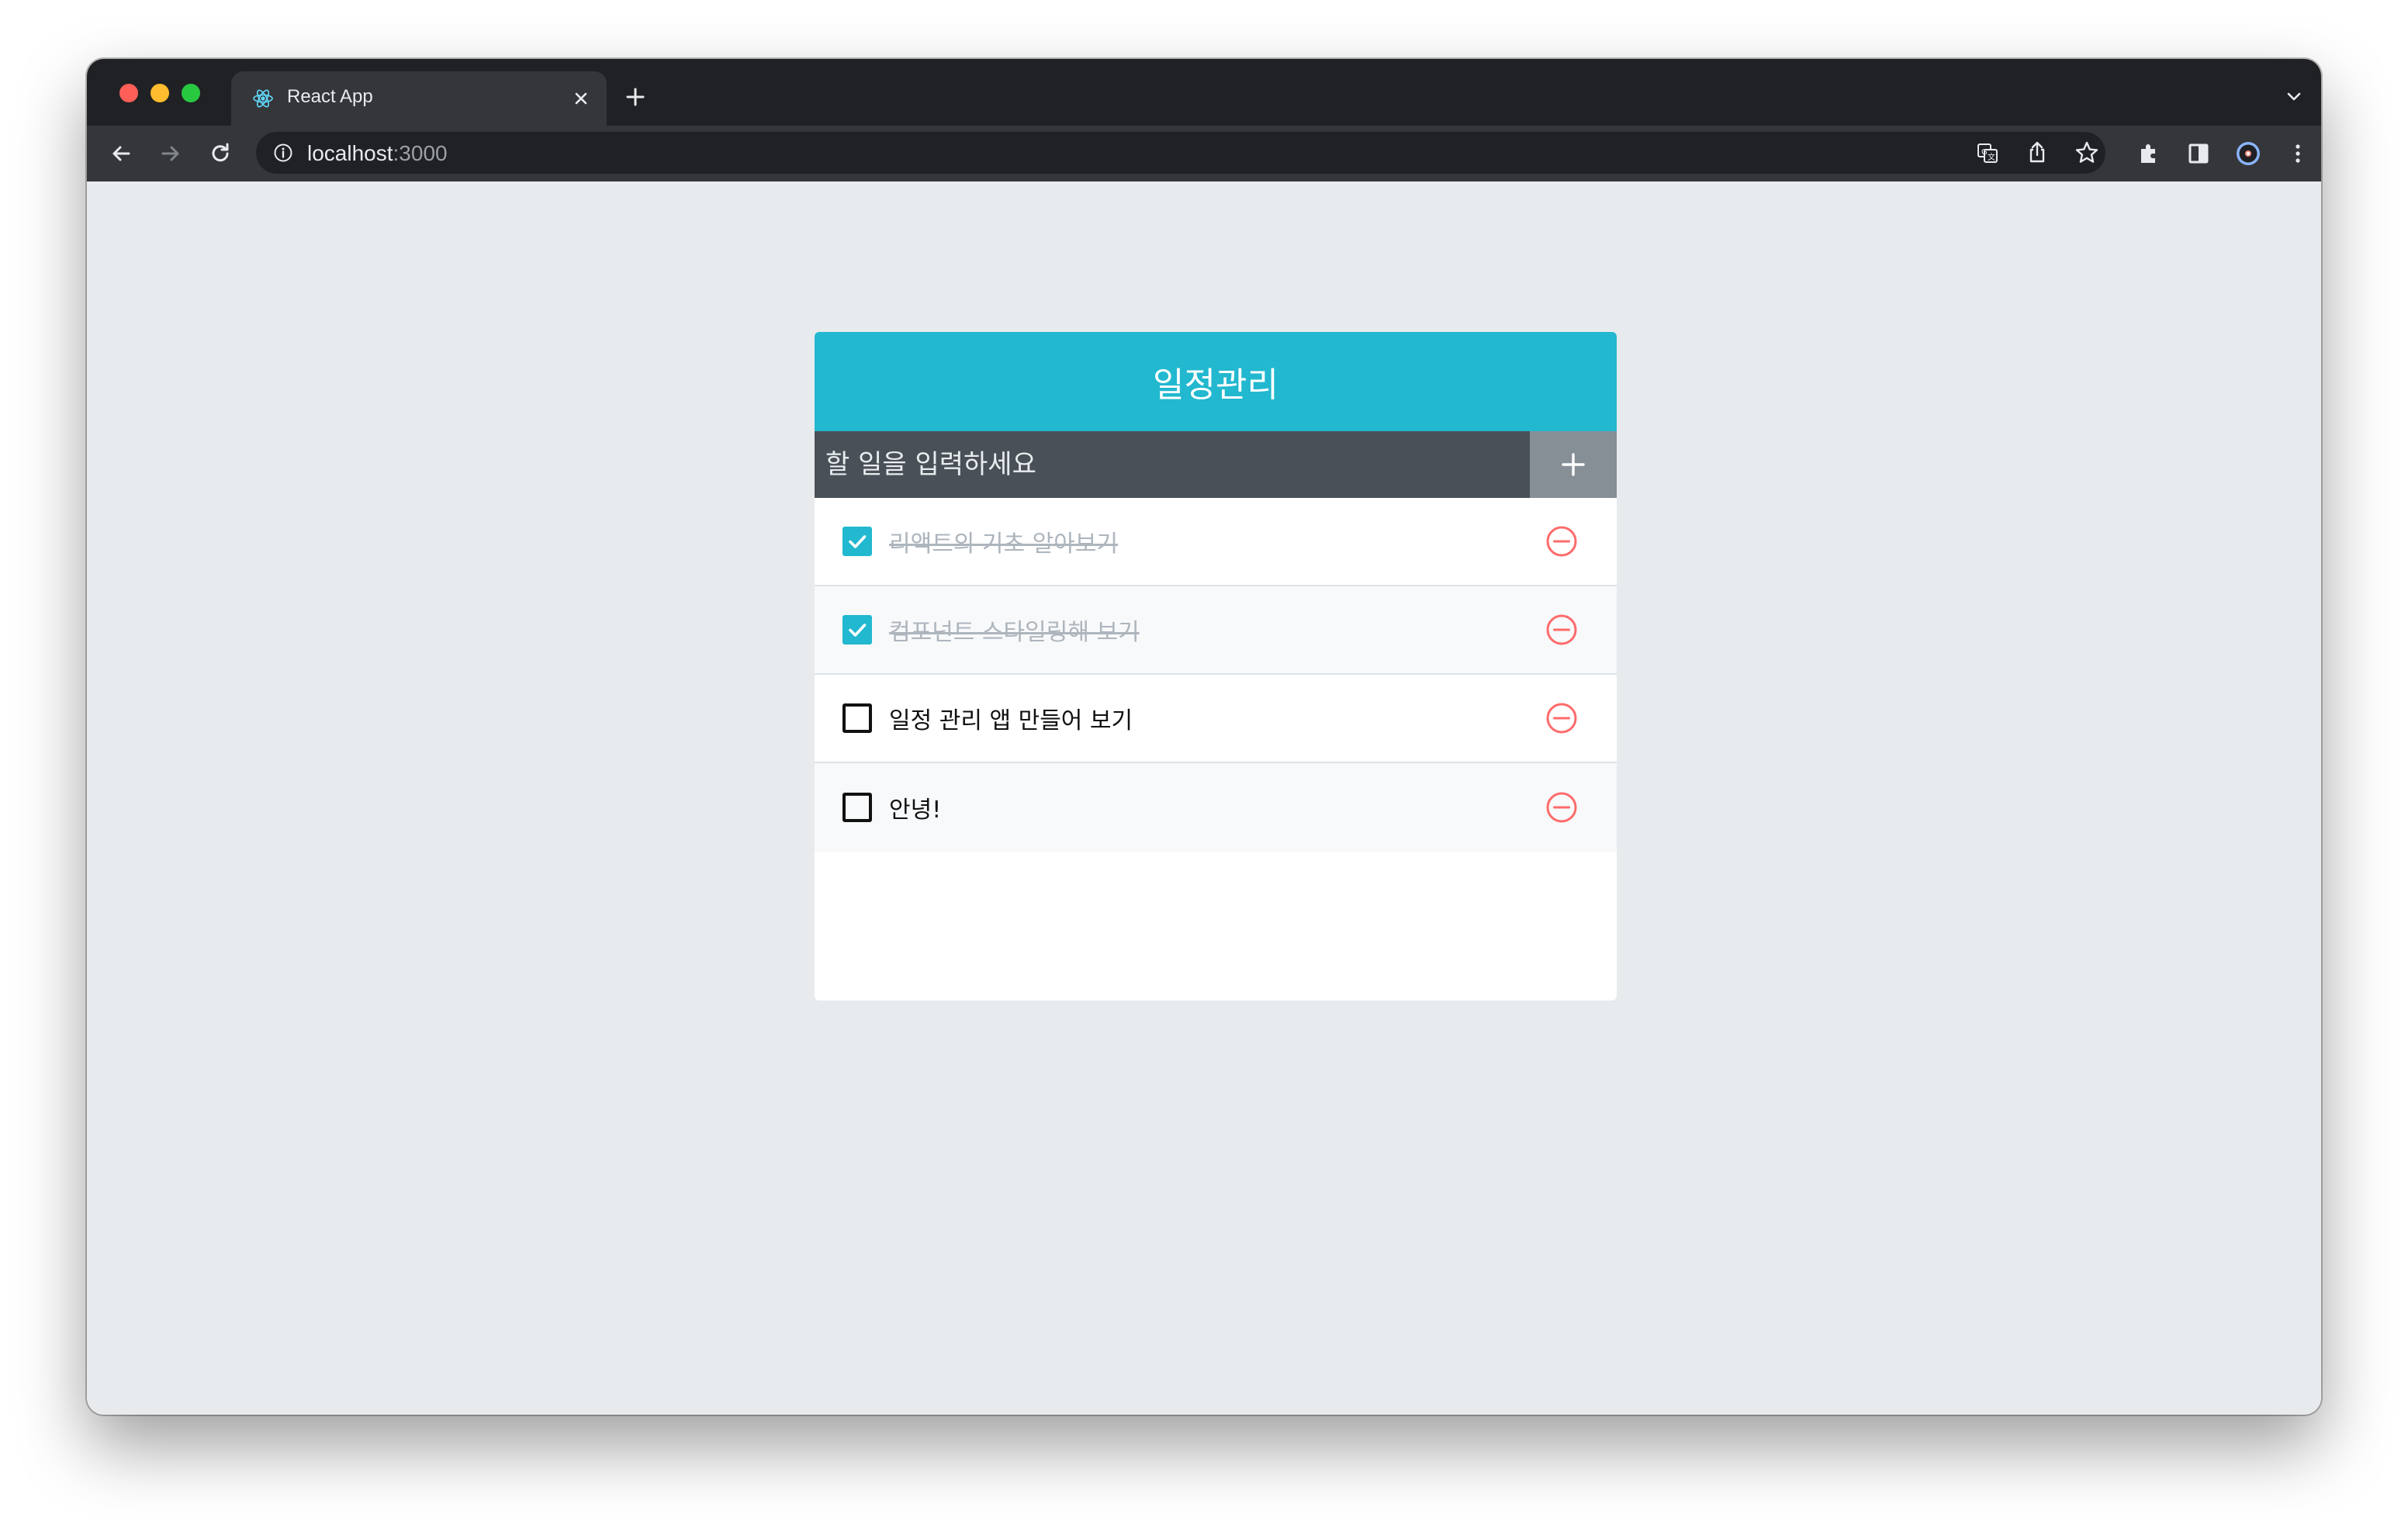 Image resolution: width=2408 pixels, height=1531 pixels. Describe the element at coordinates (1004, 544) in the screenshot. I see `todo-text: 리액트의 기초 알아보기` at that location.